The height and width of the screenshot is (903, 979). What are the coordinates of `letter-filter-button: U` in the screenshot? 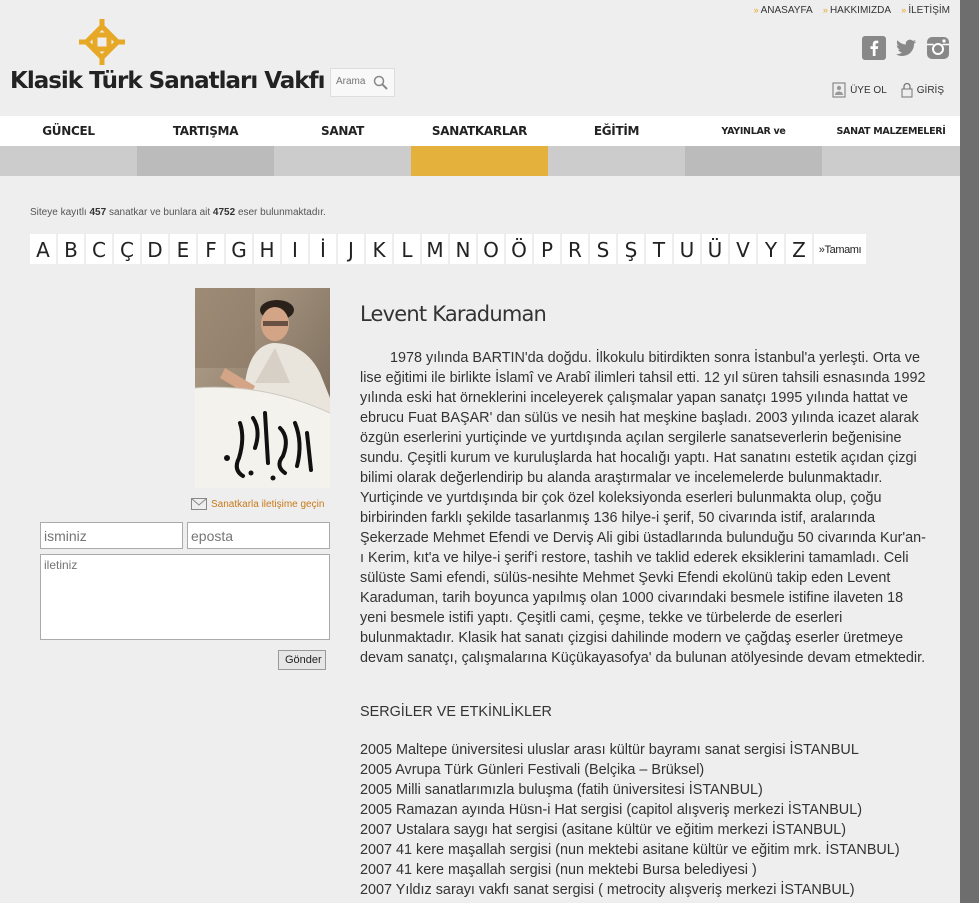 It's located at (687, 249).